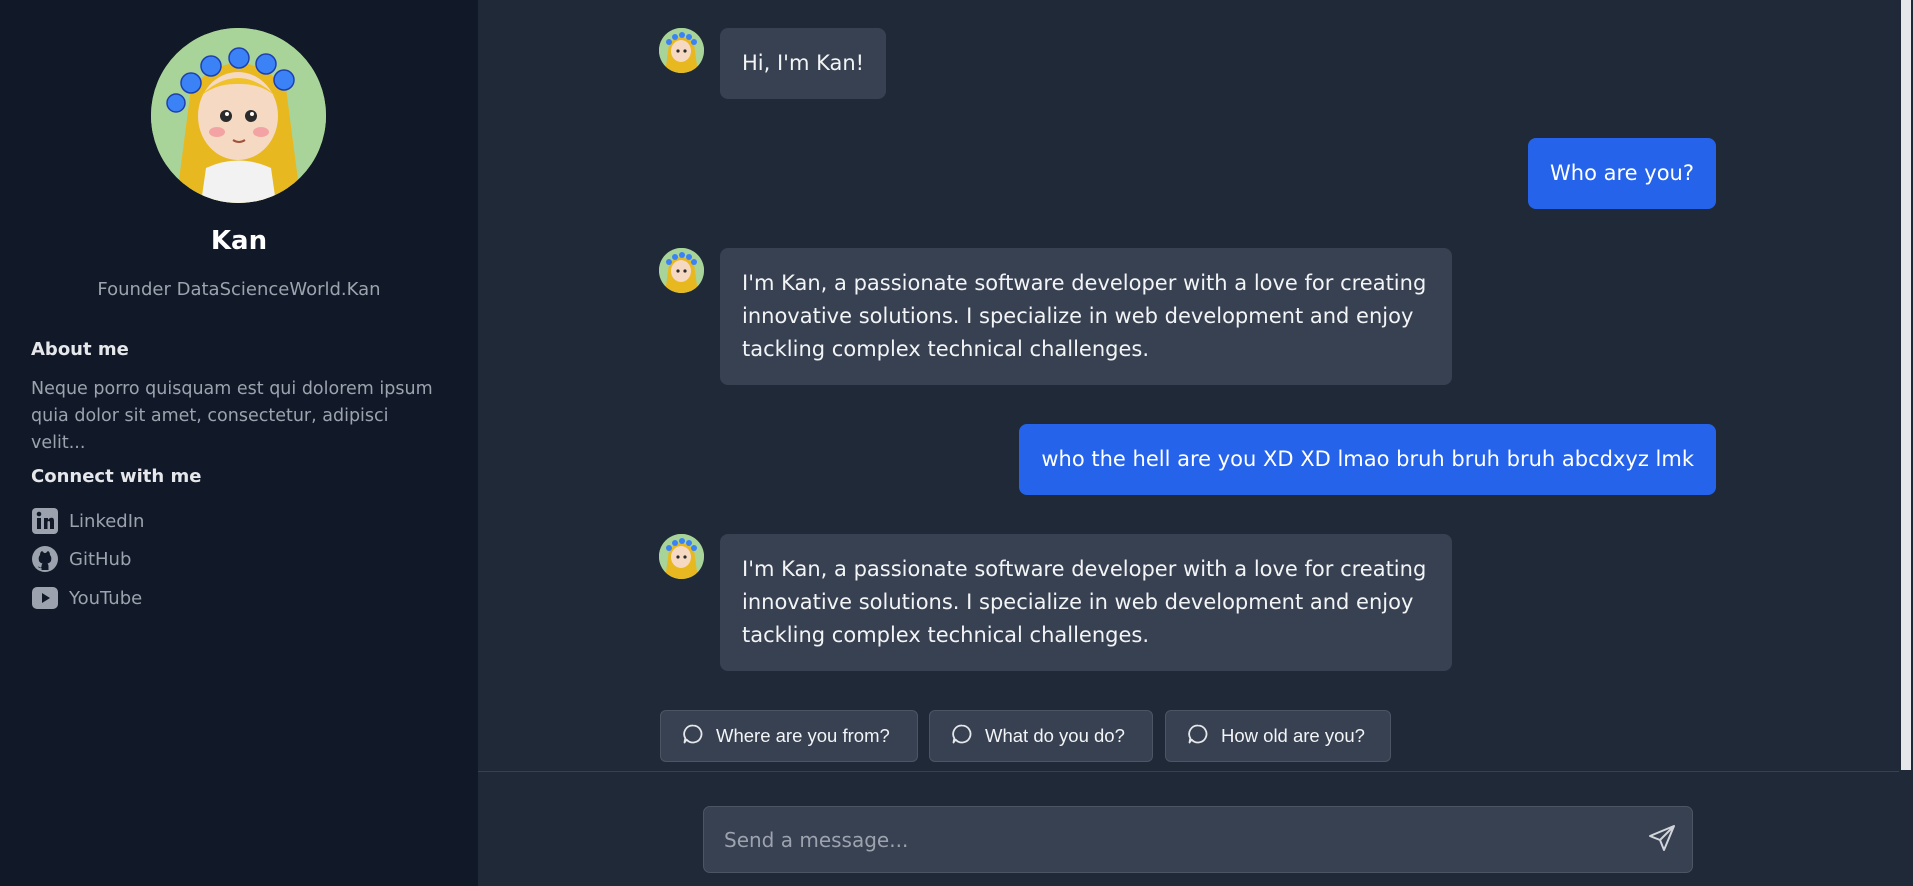 This screenshot has height=886, width=1913. What do you see at coordinates (45, 559) in the screenshot?
I see `github-icon` at bounding box center [45, 559].